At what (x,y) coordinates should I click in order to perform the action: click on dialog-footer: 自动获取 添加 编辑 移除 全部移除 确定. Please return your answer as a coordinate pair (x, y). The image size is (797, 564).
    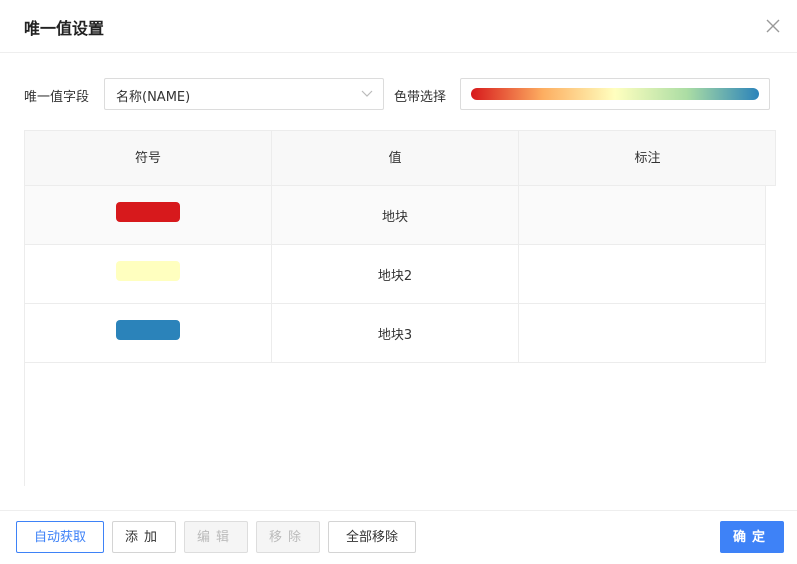
    Looking at the image, I should click on (398, 537).